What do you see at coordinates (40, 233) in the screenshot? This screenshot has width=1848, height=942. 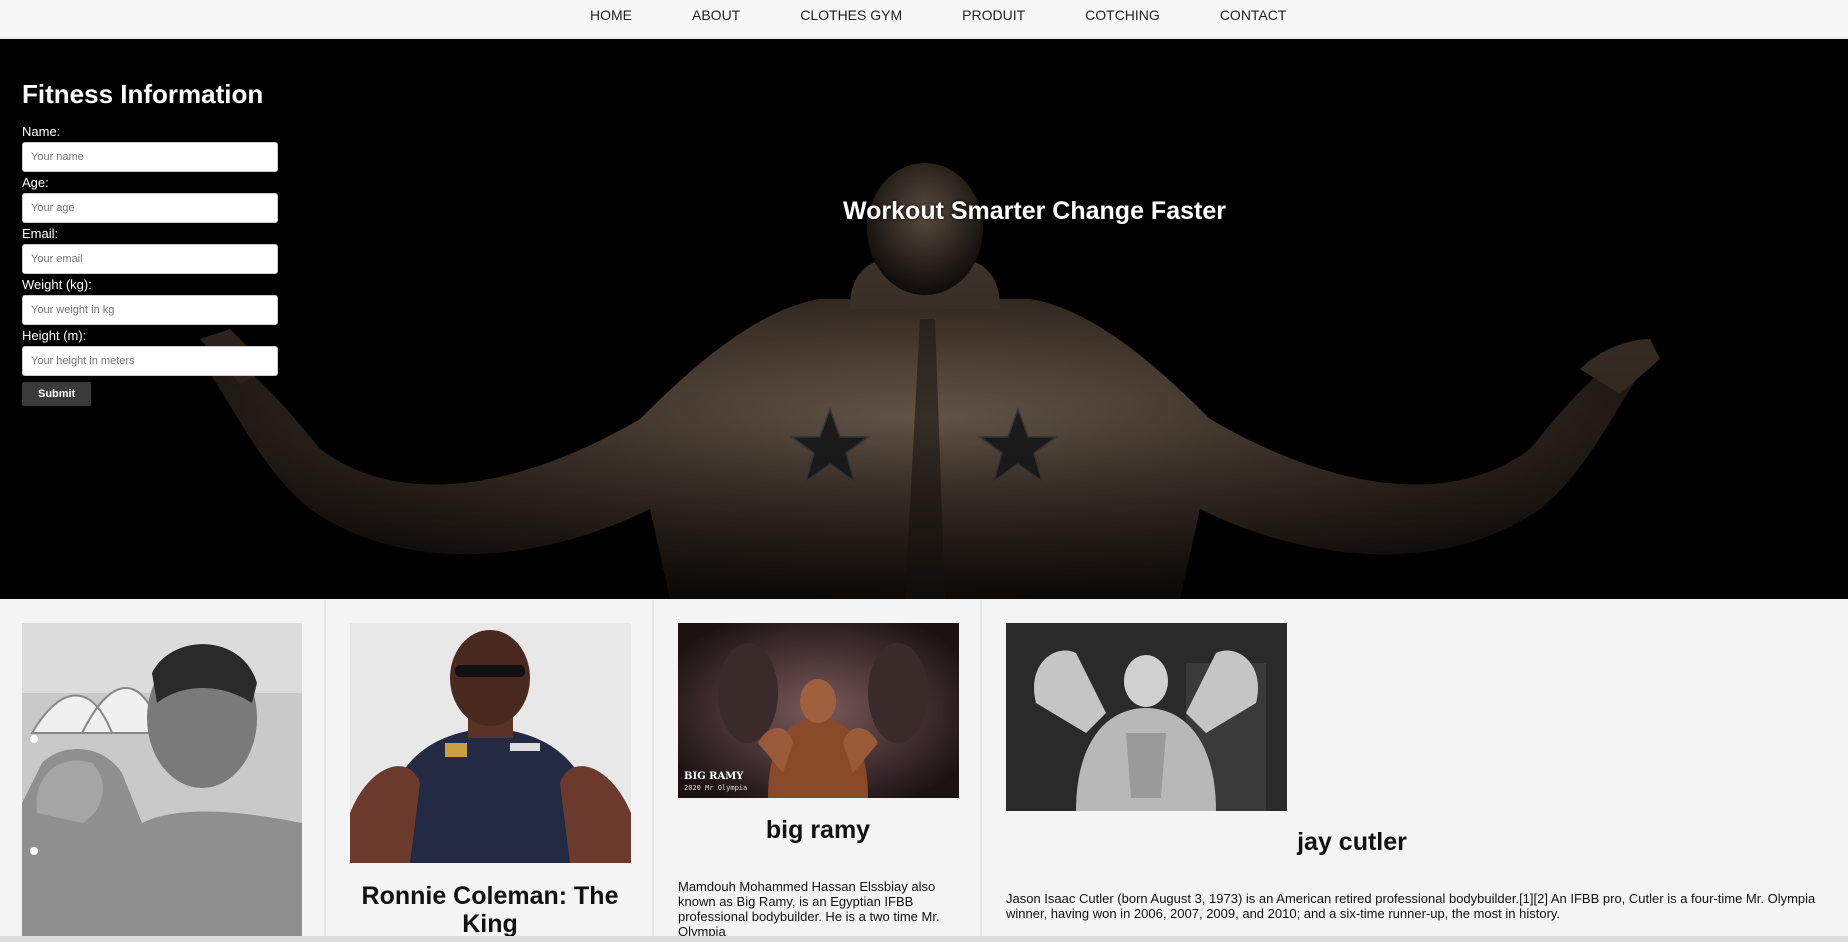 I see `email-label: Email:` at bounding box center [40, 233].